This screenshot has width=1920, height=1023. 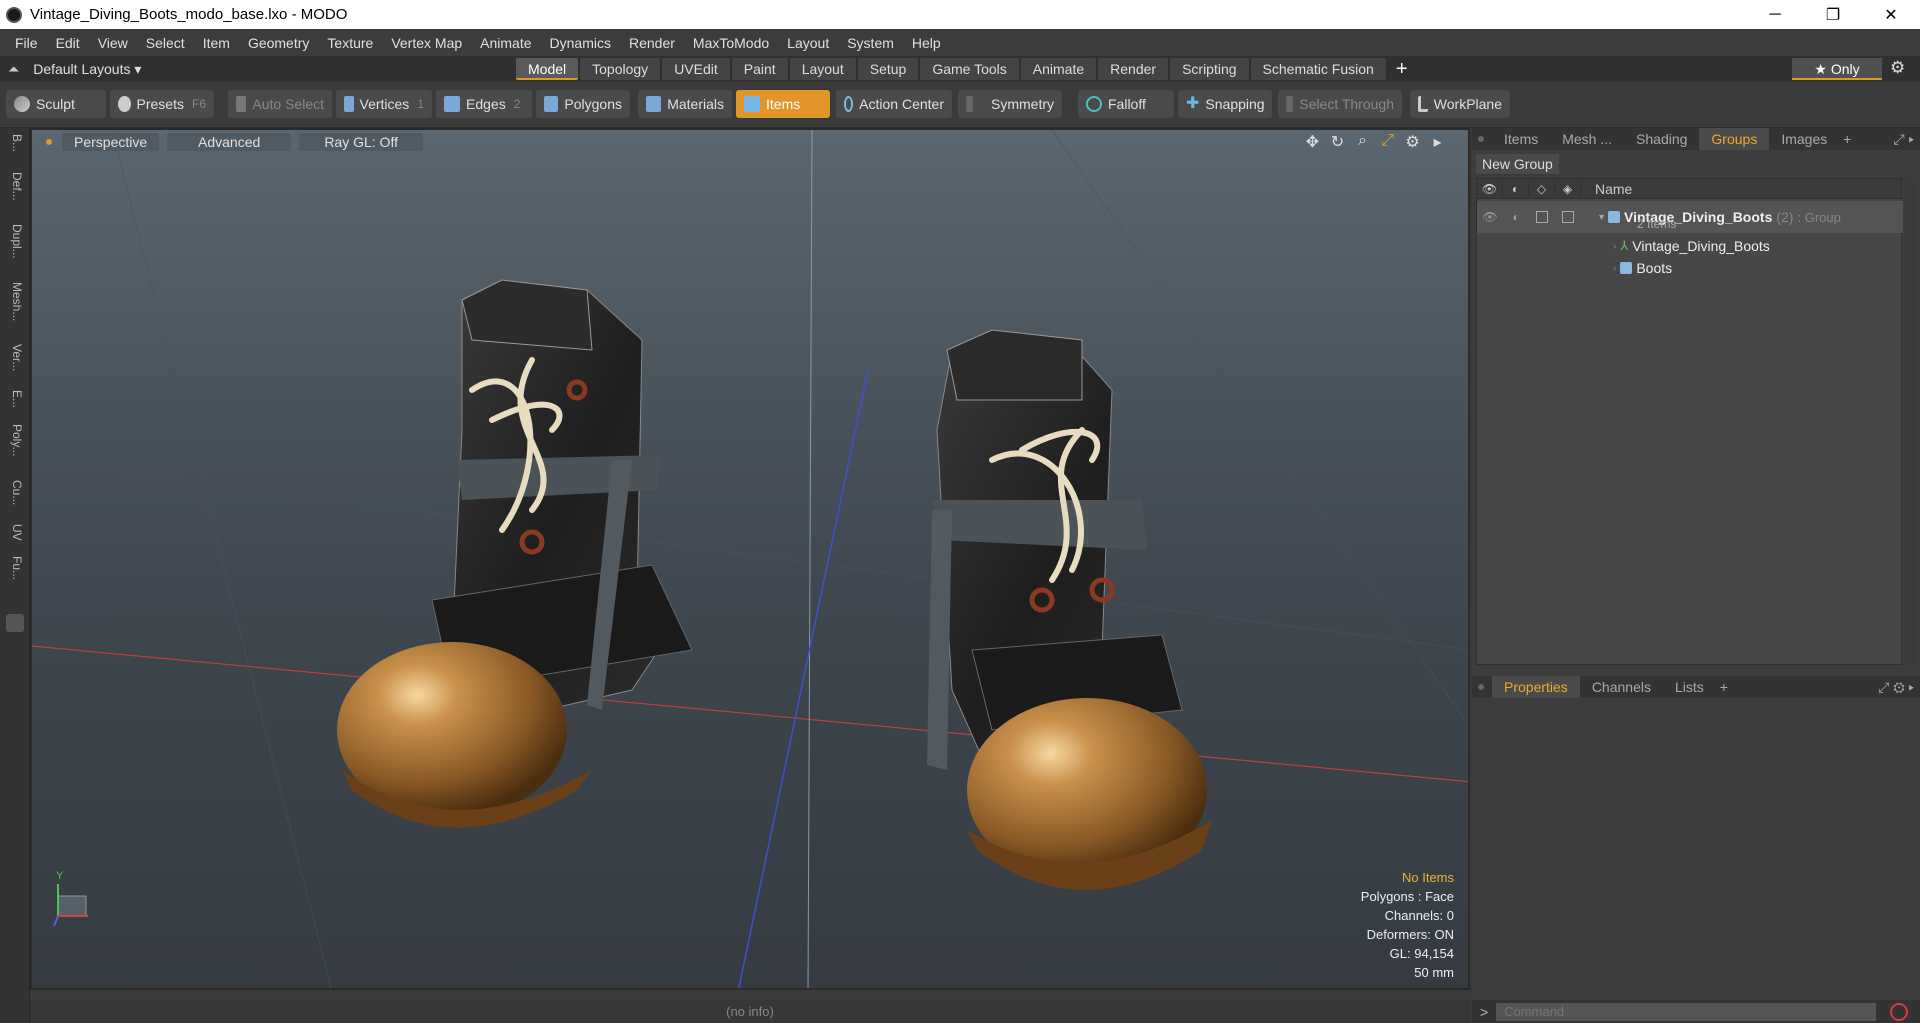 I want to click on menu-layout: Layout, so click(x=808, y=43).